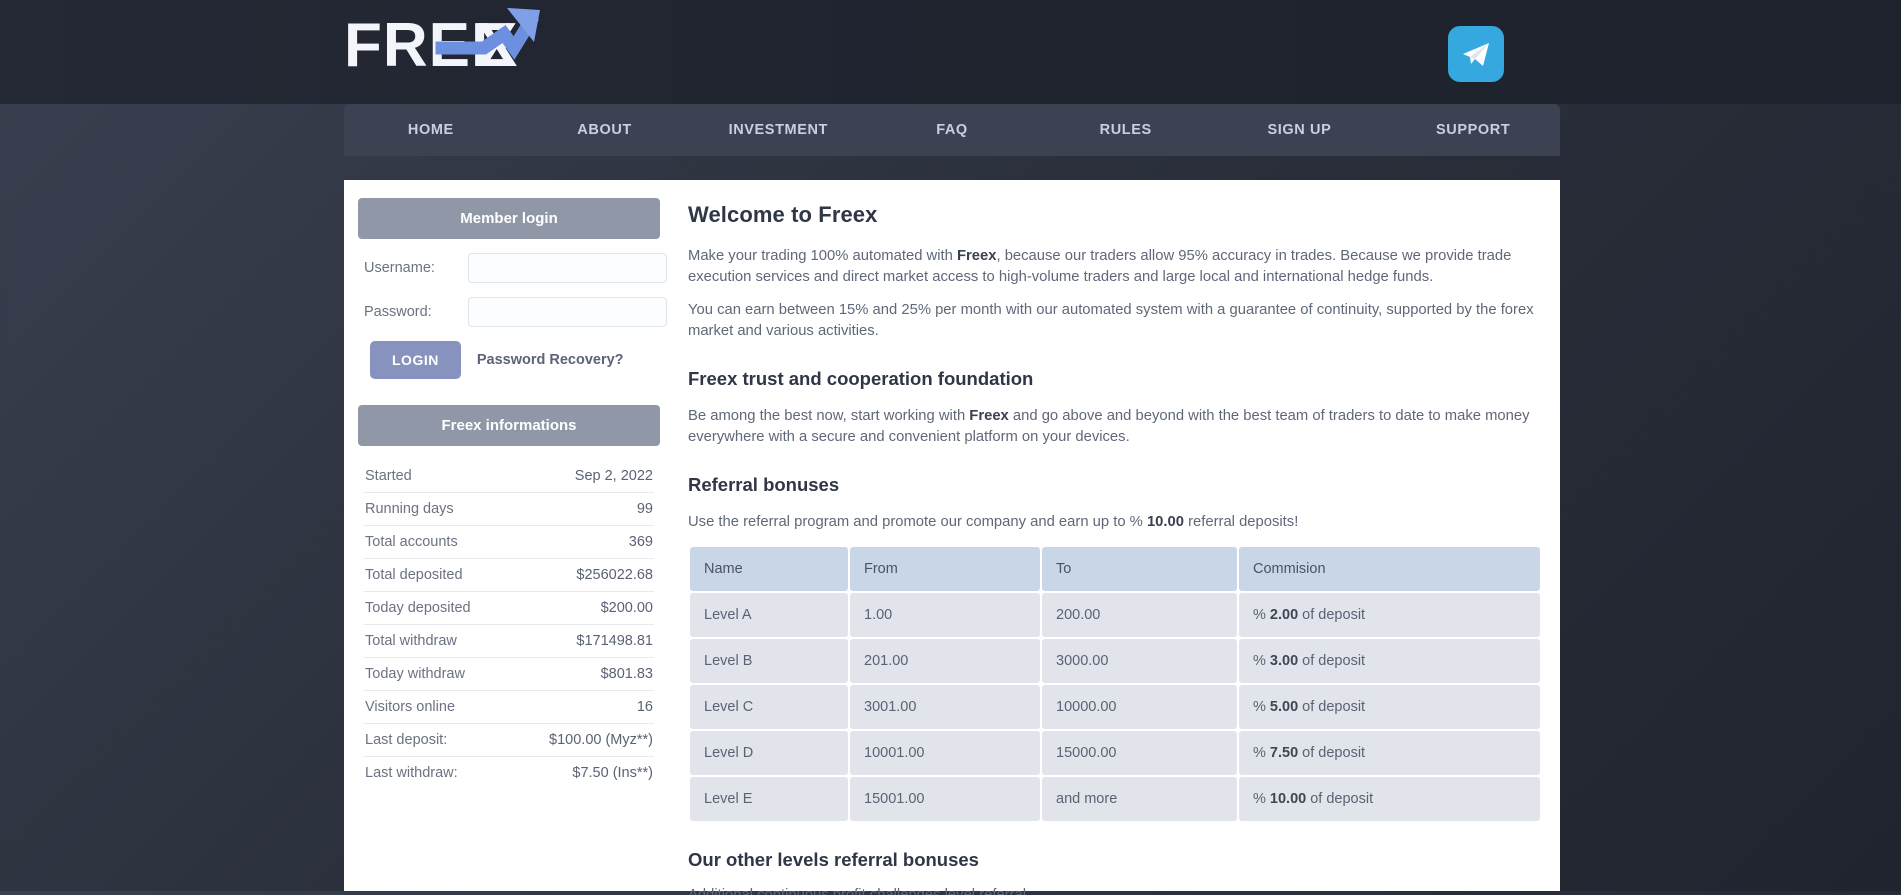  Describe the element at coordinates (1389, 661) in the screenshot. I see `cell-commision: % 3.00 of deposit` at that location.